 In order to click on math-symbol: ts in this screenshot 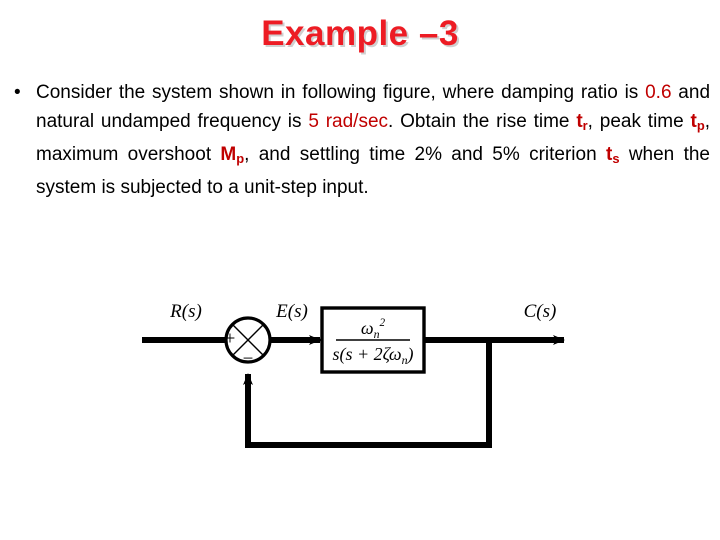, I will do `click(612, 155)`.